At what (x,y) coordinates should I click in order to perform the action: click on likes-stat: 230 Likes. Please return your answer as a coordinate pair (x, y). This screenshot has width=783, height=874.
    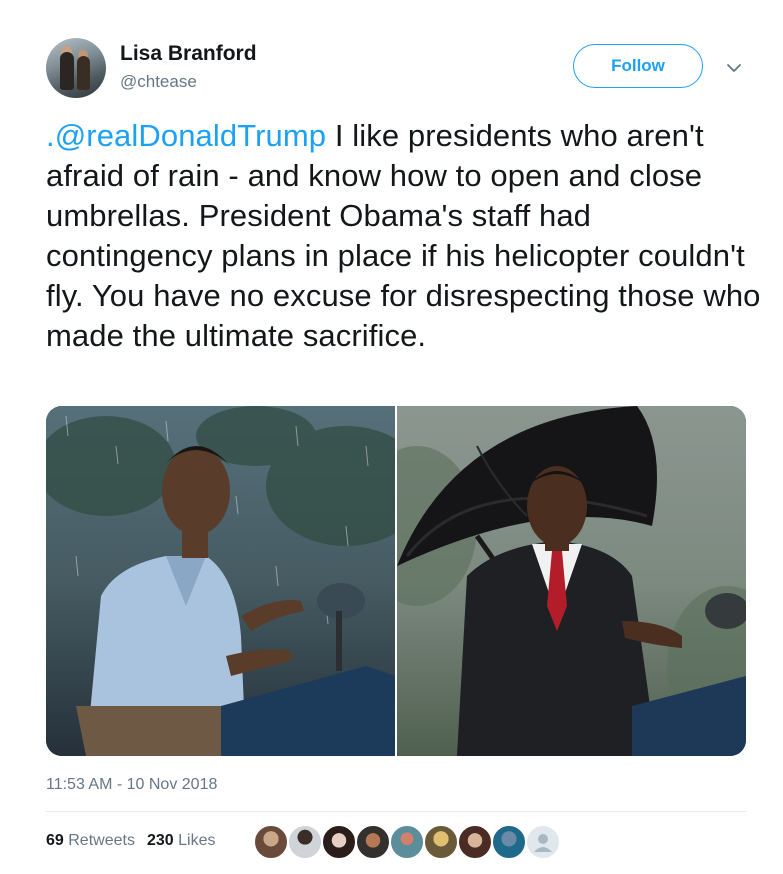
    Looking at the image, I should click on (181, 840).